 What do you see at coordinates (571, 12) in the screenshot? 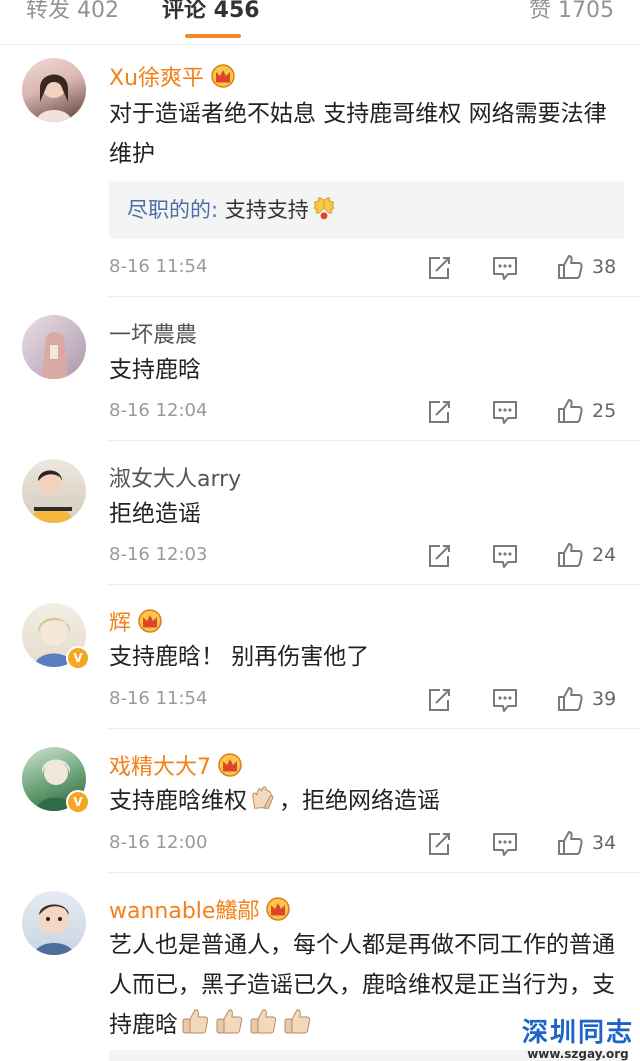
I see `tab-likes: 赞 1705` at bounding box center [571, 12].